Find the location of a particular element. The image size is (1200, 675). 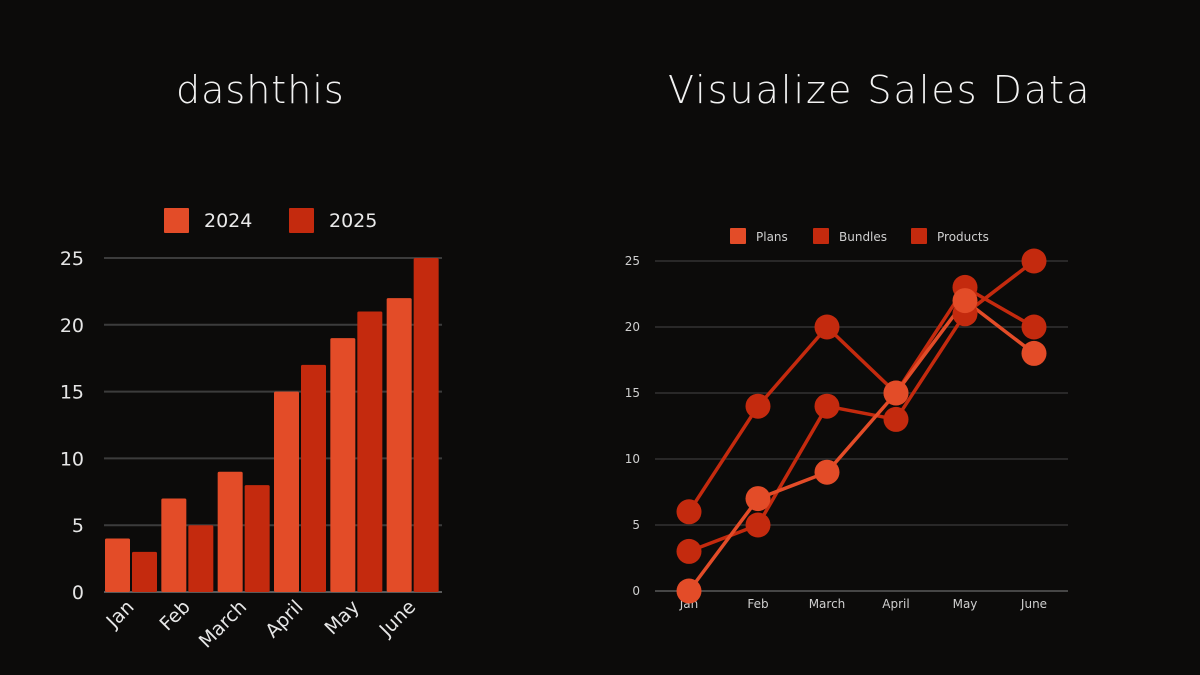

legend-swatch-Plans is located at coordinates (738, 236).